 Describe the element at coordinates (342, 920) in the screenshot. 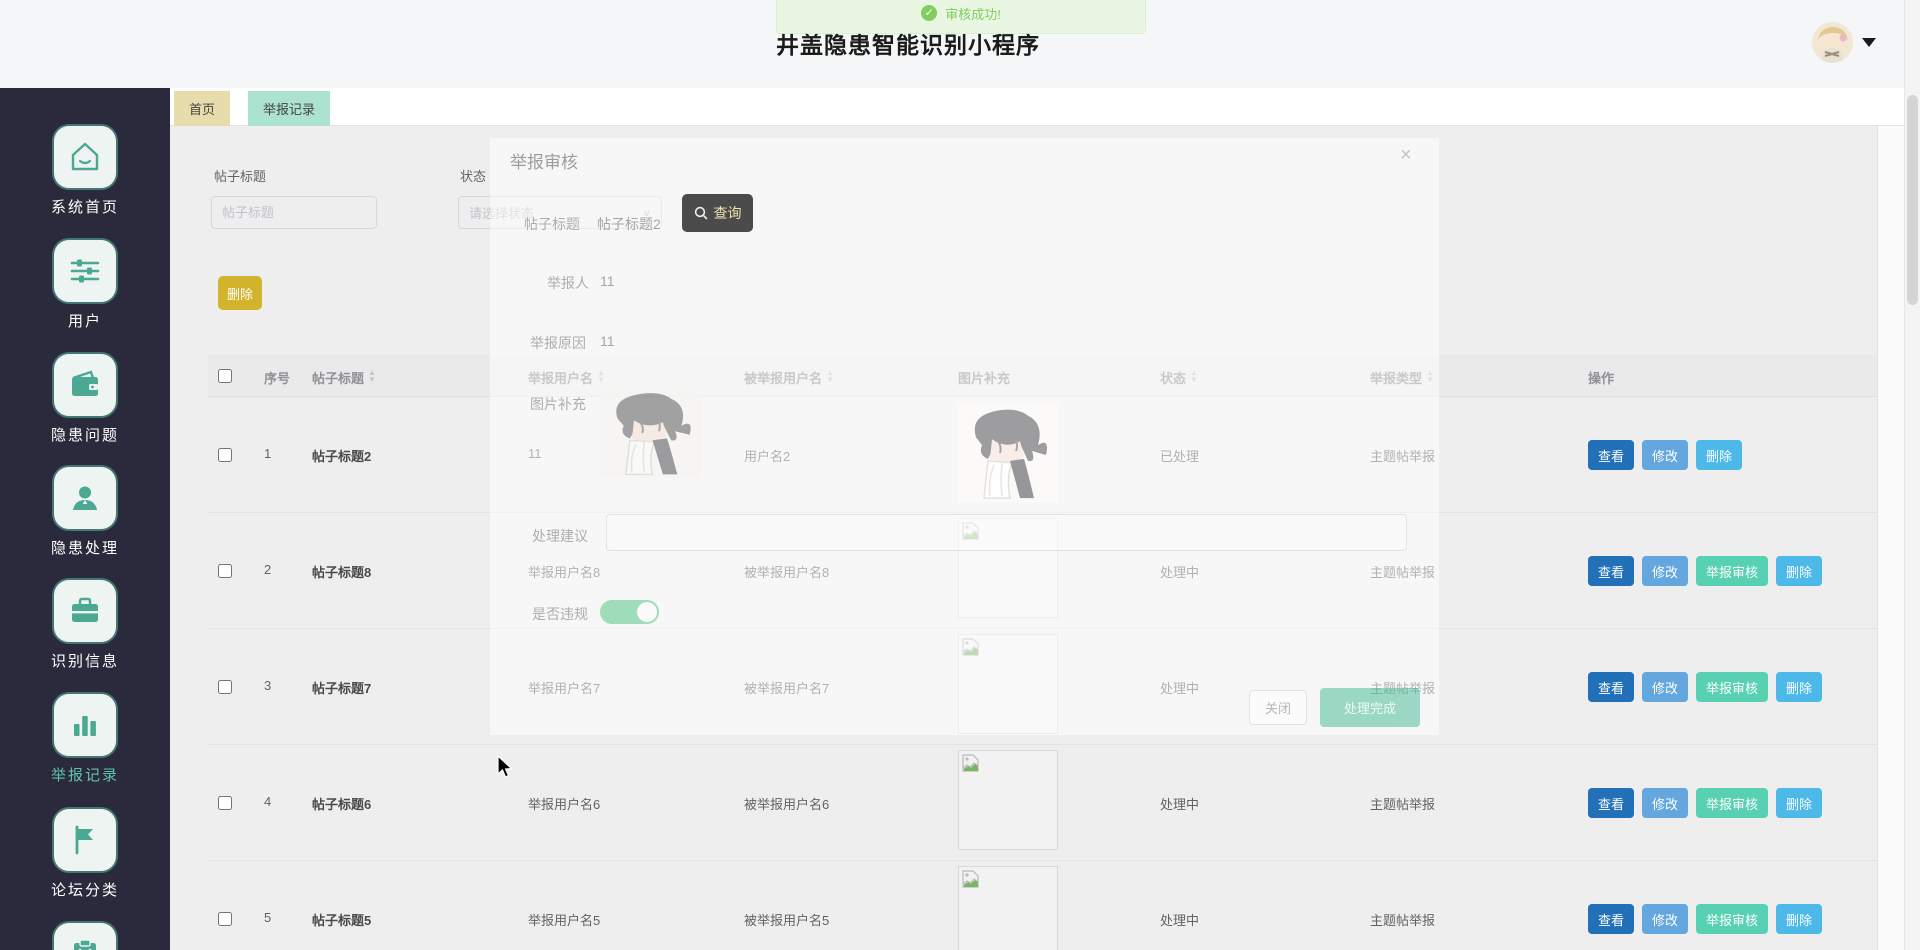

I see `cell-post-title: 帖子标题5` at that location.